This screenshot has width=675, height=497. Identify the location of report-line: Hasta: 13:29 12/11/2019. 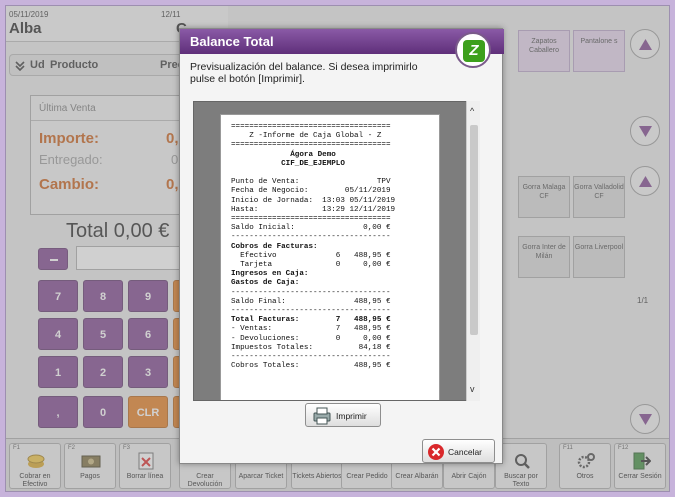
(313, 209).